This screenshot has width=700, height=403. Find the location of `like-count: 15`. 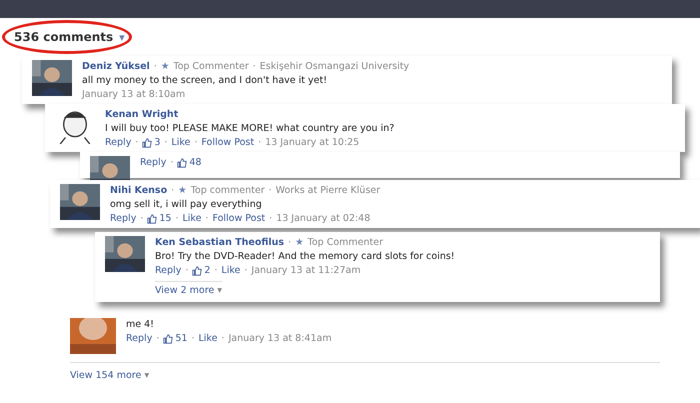

like-count: 15 is located at coordinates (159, 218).